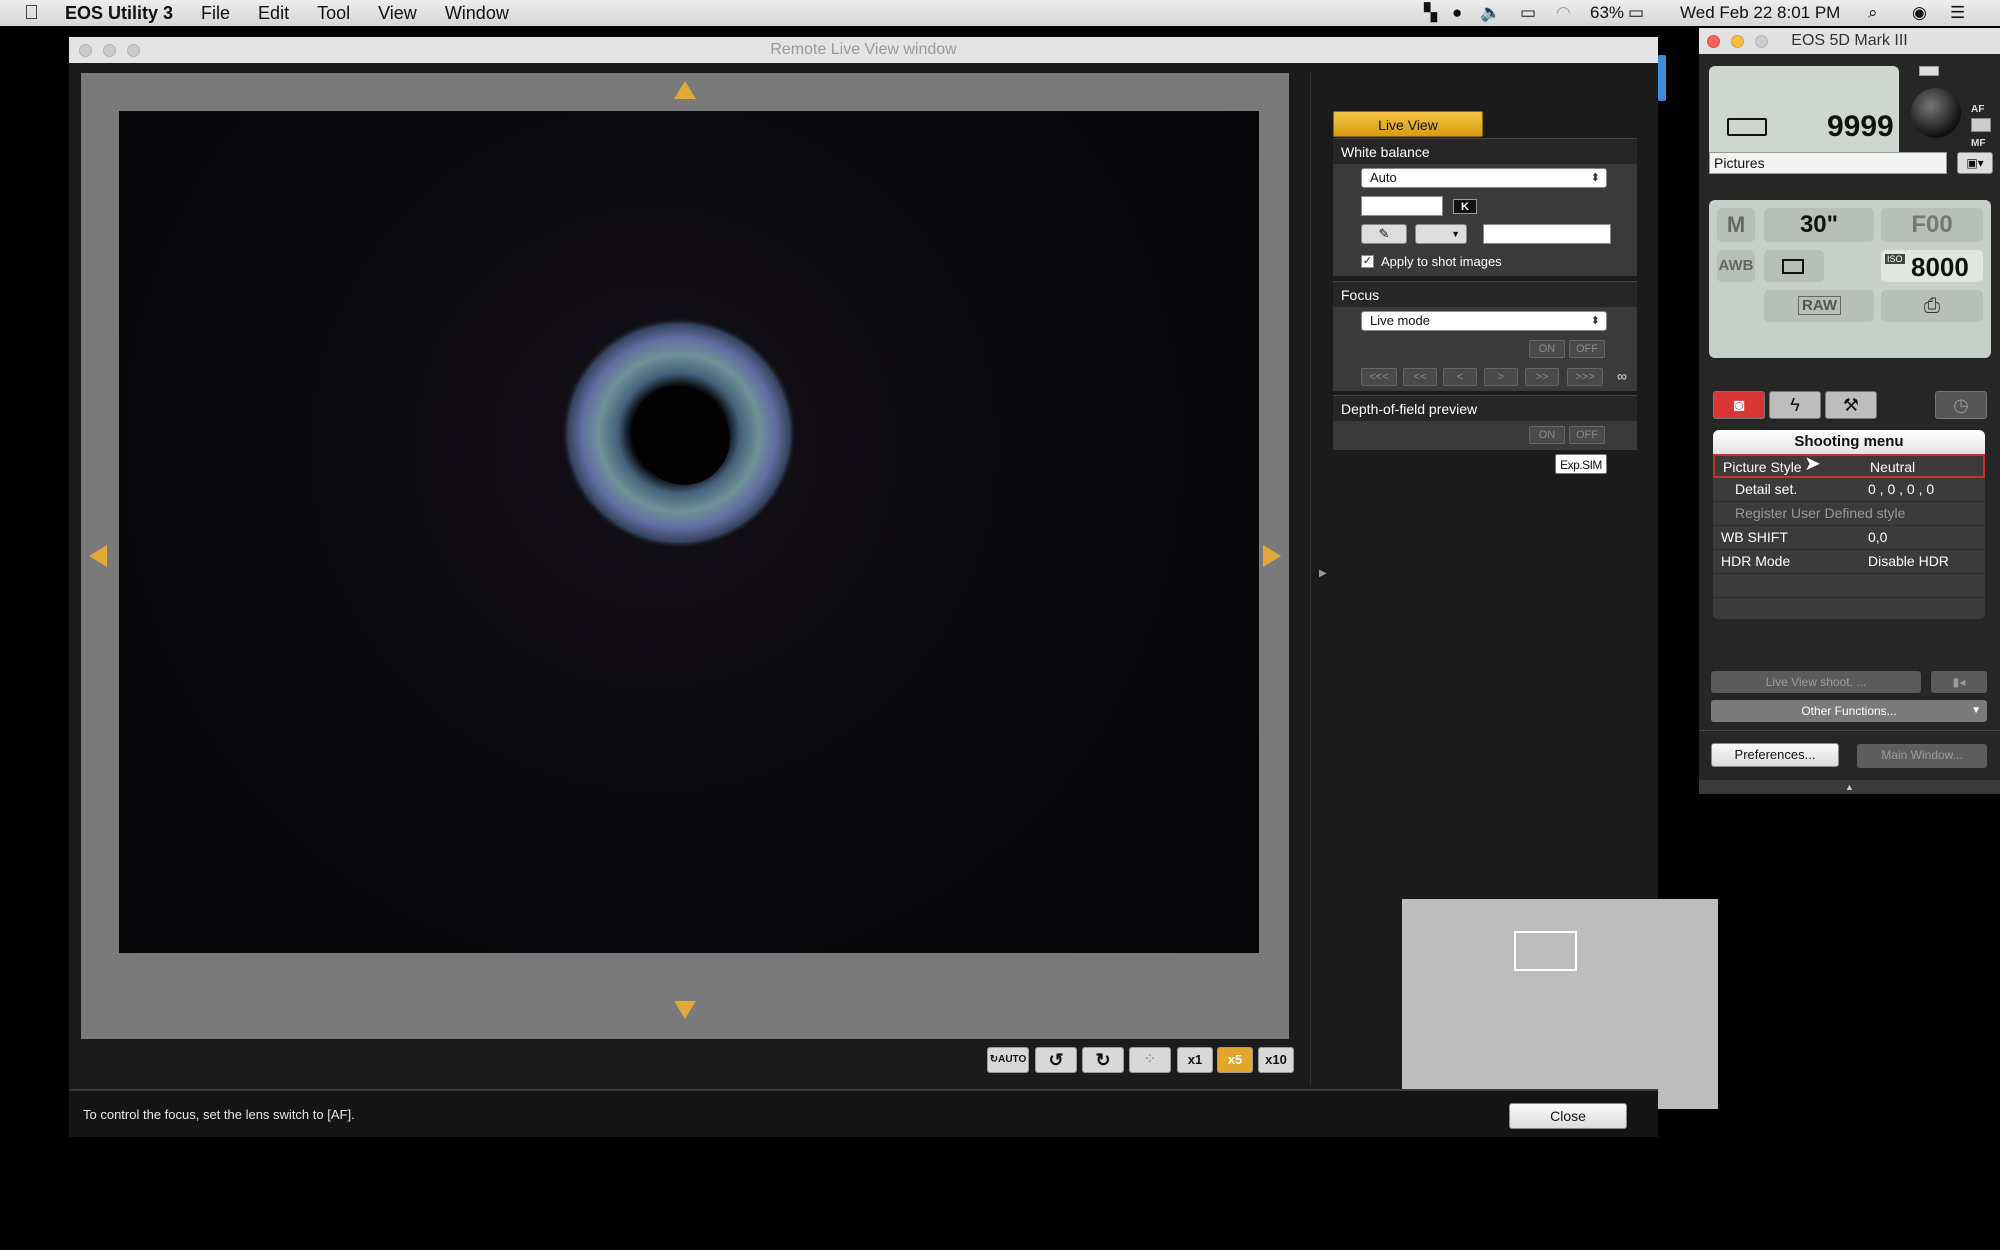  Describe the element at coordinates (1932, 225) in the screenshot. I see `aperture-display: F00` at that location.